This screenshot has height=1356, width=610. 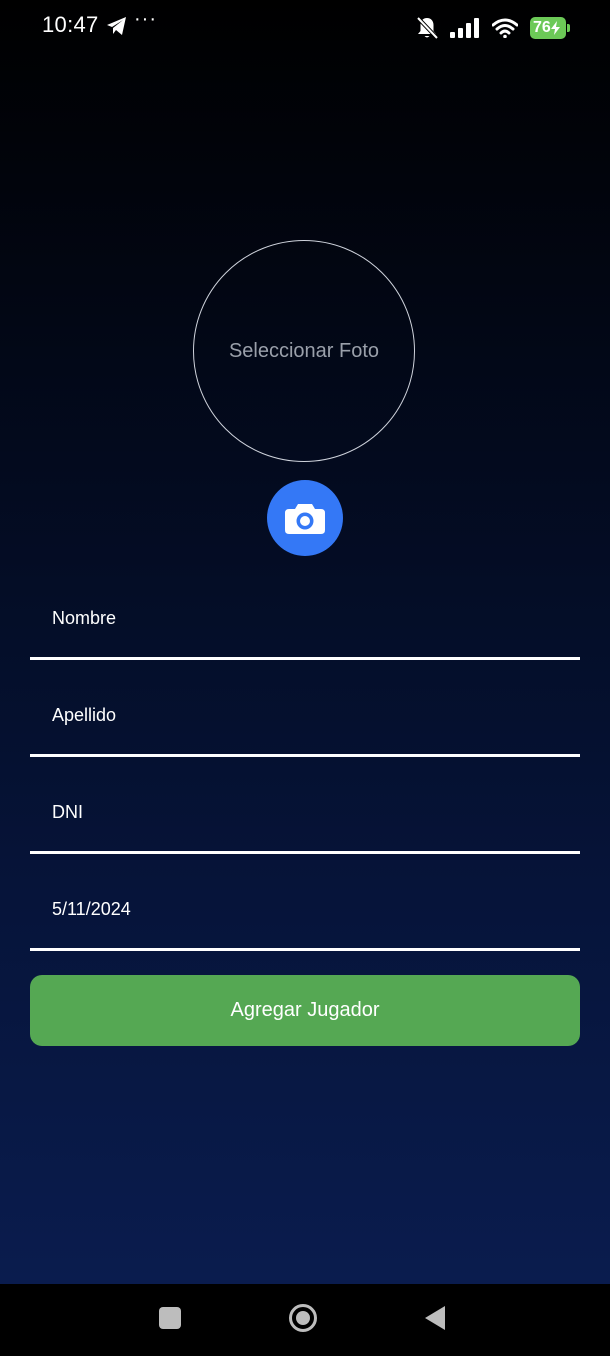 What do you see at coordinates (170, 1318) in the screenshot?
I see `recents-icon` at bounding box center [170, 1318].